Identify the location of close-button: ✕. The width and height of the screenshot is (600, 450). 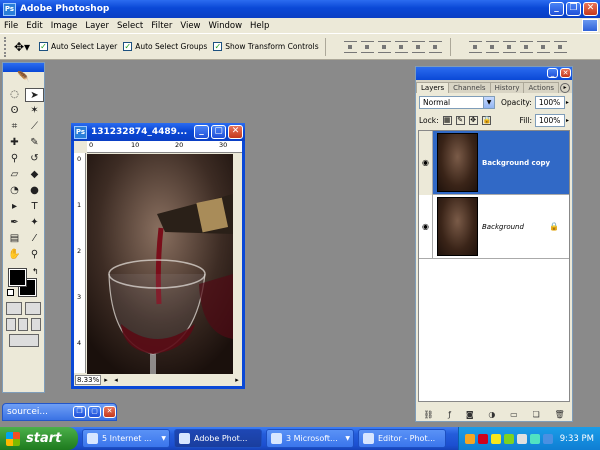
(590, 9).